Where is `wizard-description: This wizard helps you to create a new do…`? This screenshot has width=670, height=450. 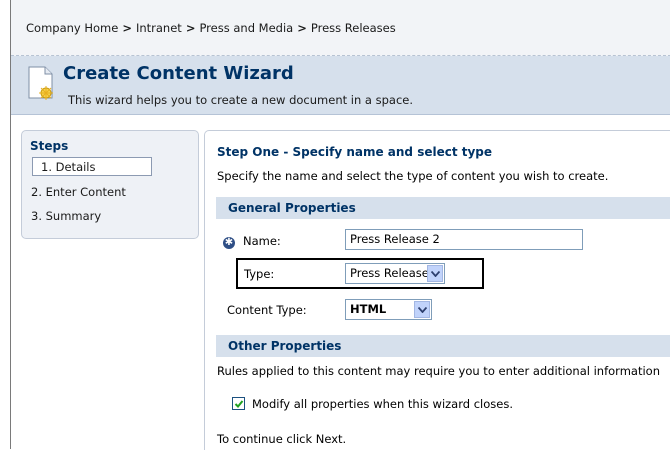 wizard-description: This wizard helps you to create a new do… is located at coordinates (241, 100).